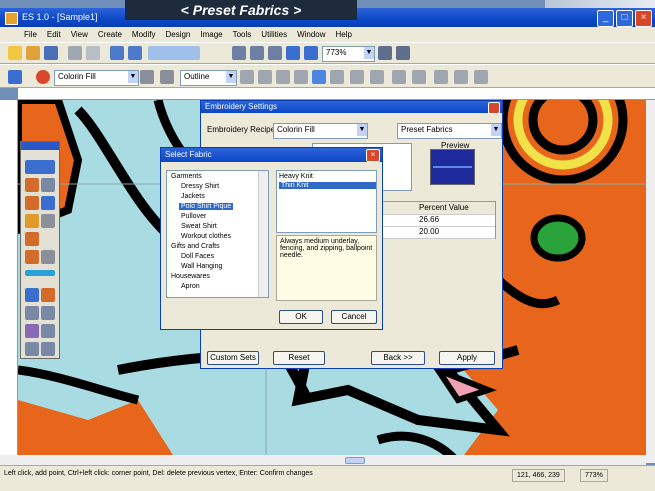  Describe the element at coordinates (201, 266) in the screenshot. I see `tree-node: Wall Hanging` at that location.